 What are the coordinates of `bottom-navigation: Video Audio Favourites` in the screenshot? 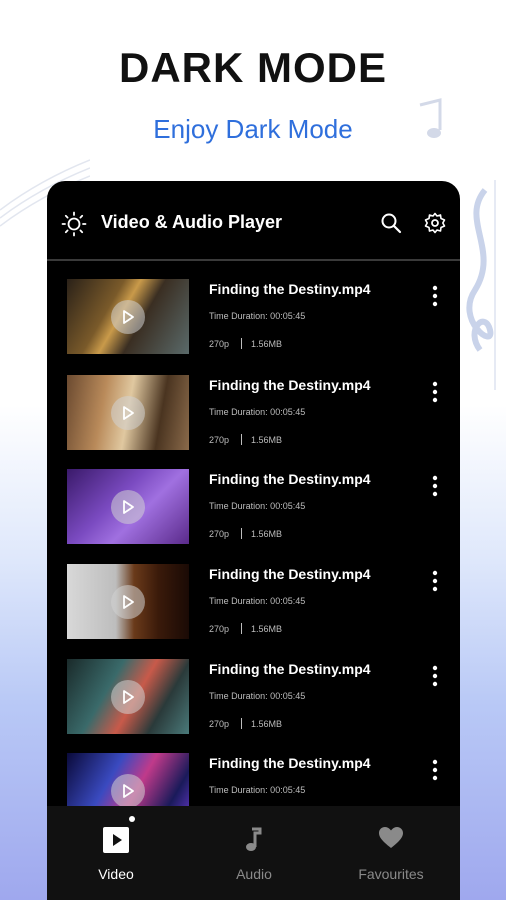 It's located at (253, 853).